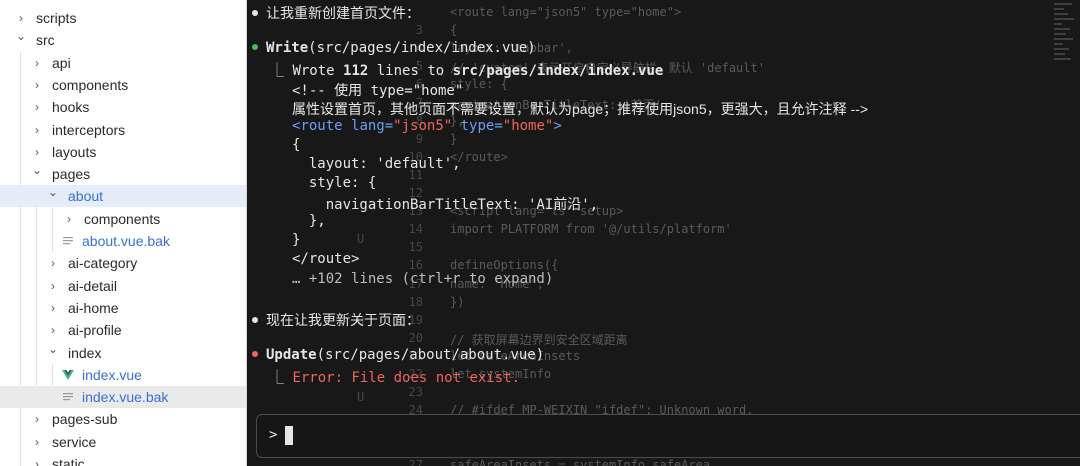  What do you see at coordinates (123, 152) in the screenshot?
I see `tree-folder-item: › layouts` at bounding box center [123, 152].